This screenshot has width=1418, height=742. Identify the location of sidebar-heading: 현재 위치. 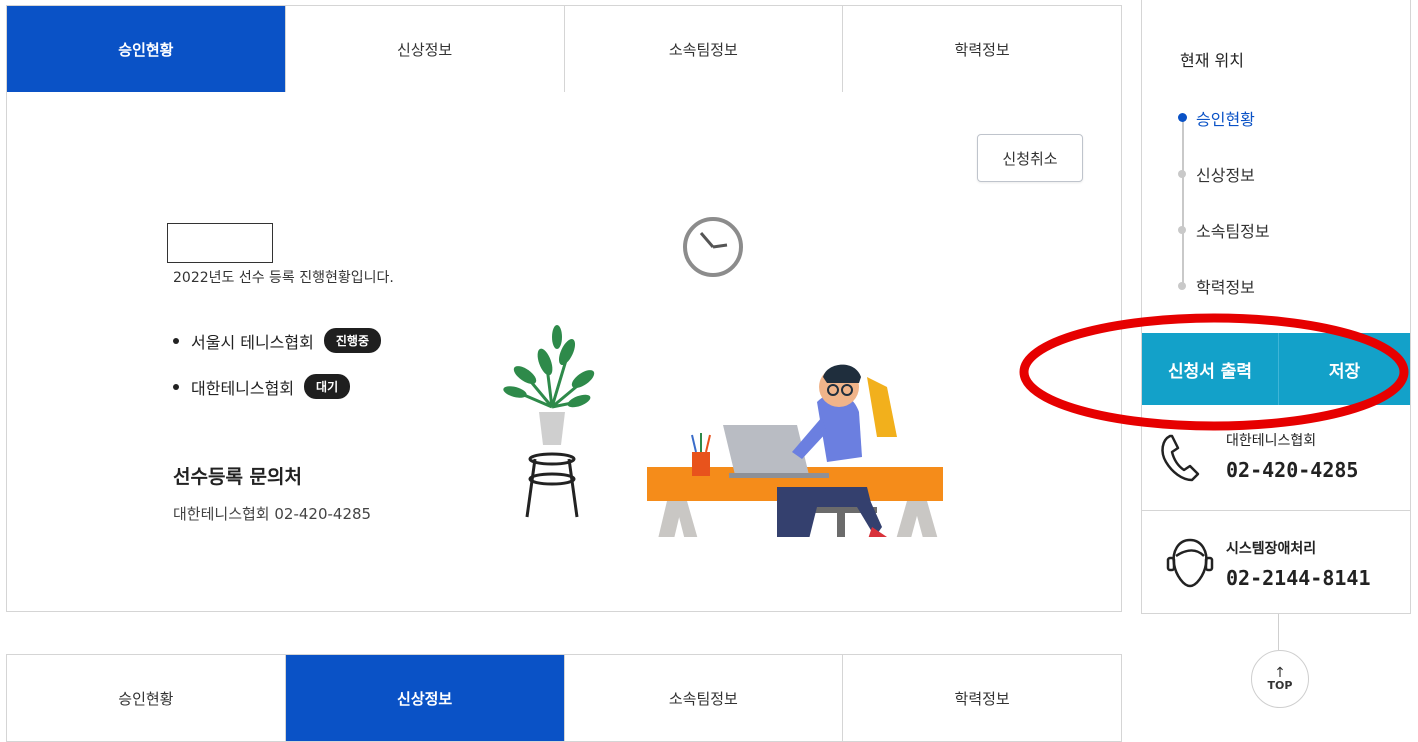
(1212, 60).